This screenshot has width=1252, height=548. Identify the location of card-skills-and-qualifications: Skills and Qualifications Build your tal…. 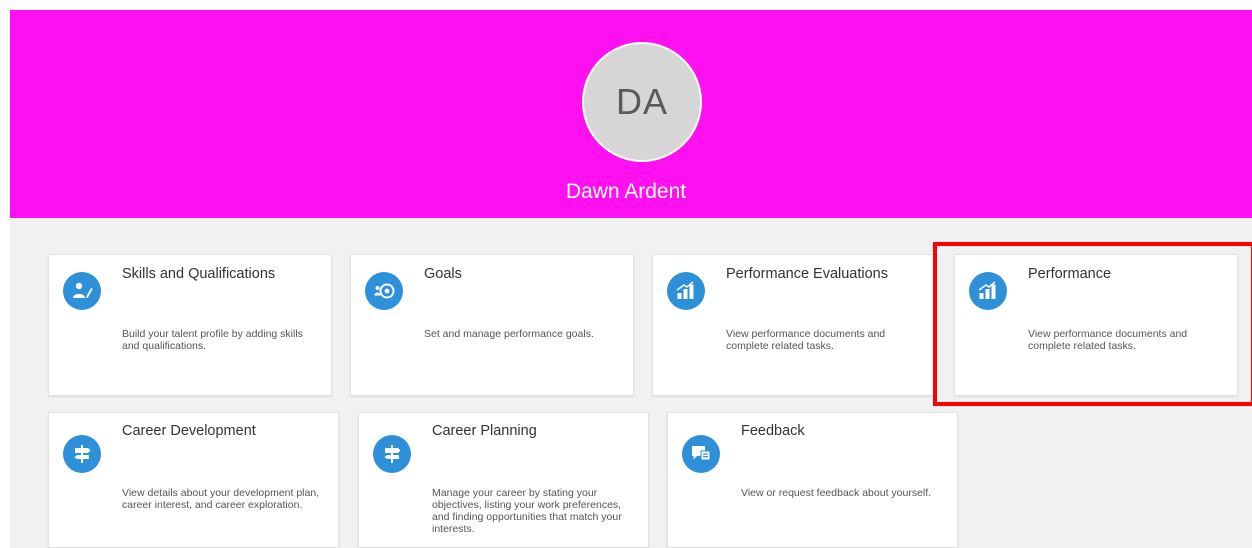
(190, 325).